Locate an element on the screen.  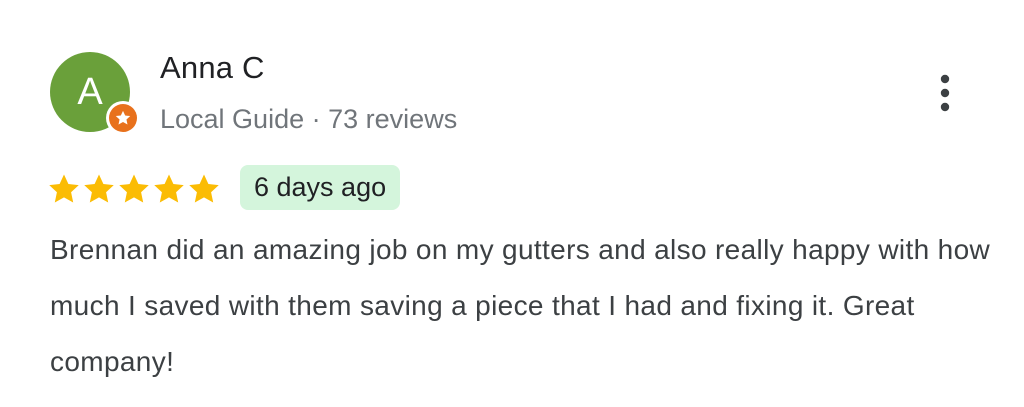
more-options-button is located at coordinates (945, 93).